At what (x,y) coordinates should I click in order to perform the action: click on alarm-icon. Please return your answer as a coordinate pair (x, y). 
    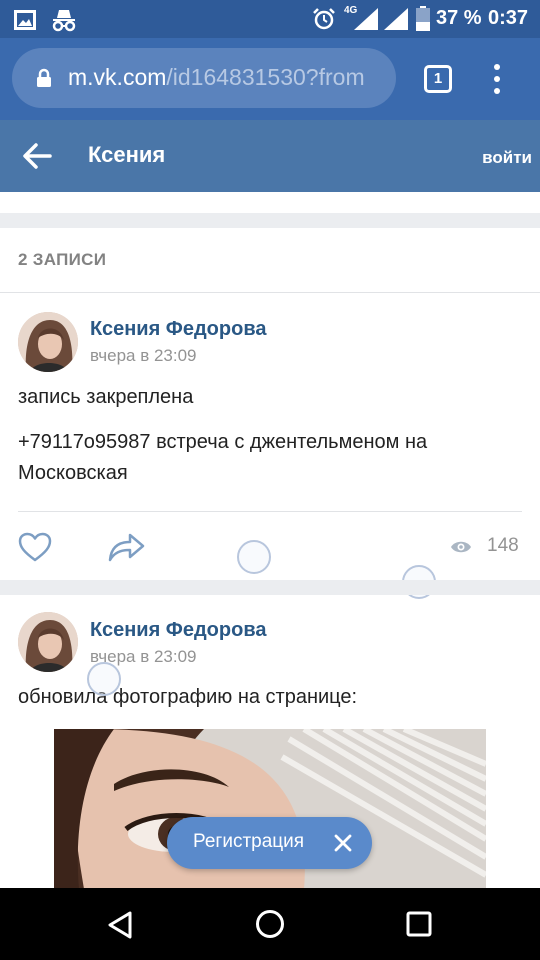
    Looking at the image, I should click on (324, 19).